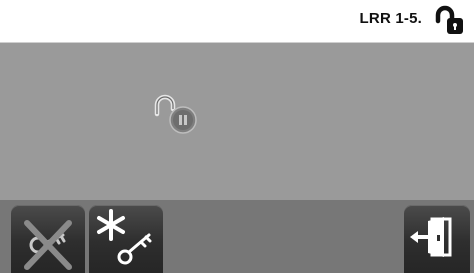 This screenshot has height=273, width=474. I want to click on device-title: LRR 1-5., so click(390, 18).